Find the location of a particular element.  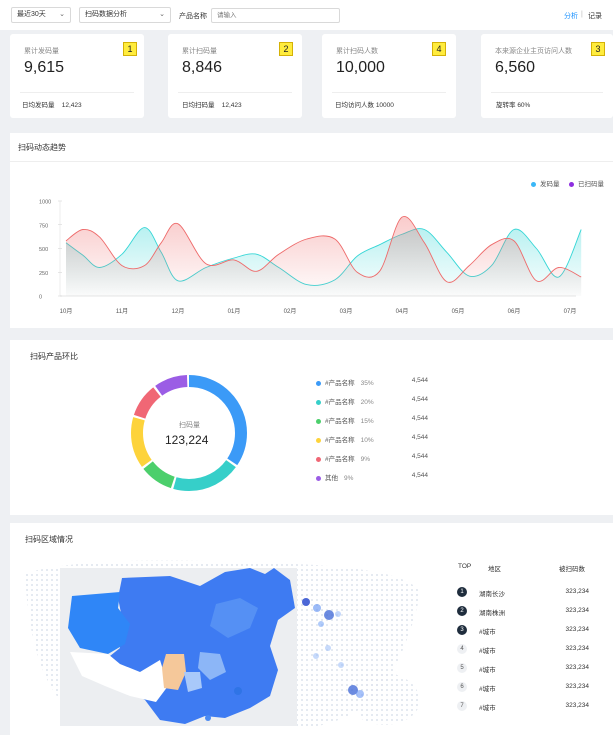

rank-region: 湖南株洲 is located at coordinates (492, 613).